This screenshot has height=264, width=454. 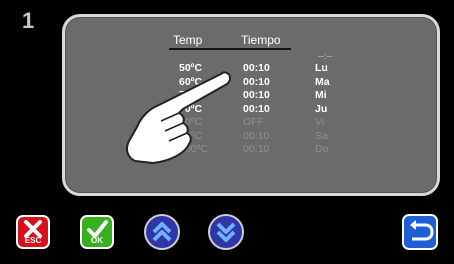 What do you see at coordinates (322, 149) in the screenshot?
I see `row-day: Do` at bounding box center [322, 149].